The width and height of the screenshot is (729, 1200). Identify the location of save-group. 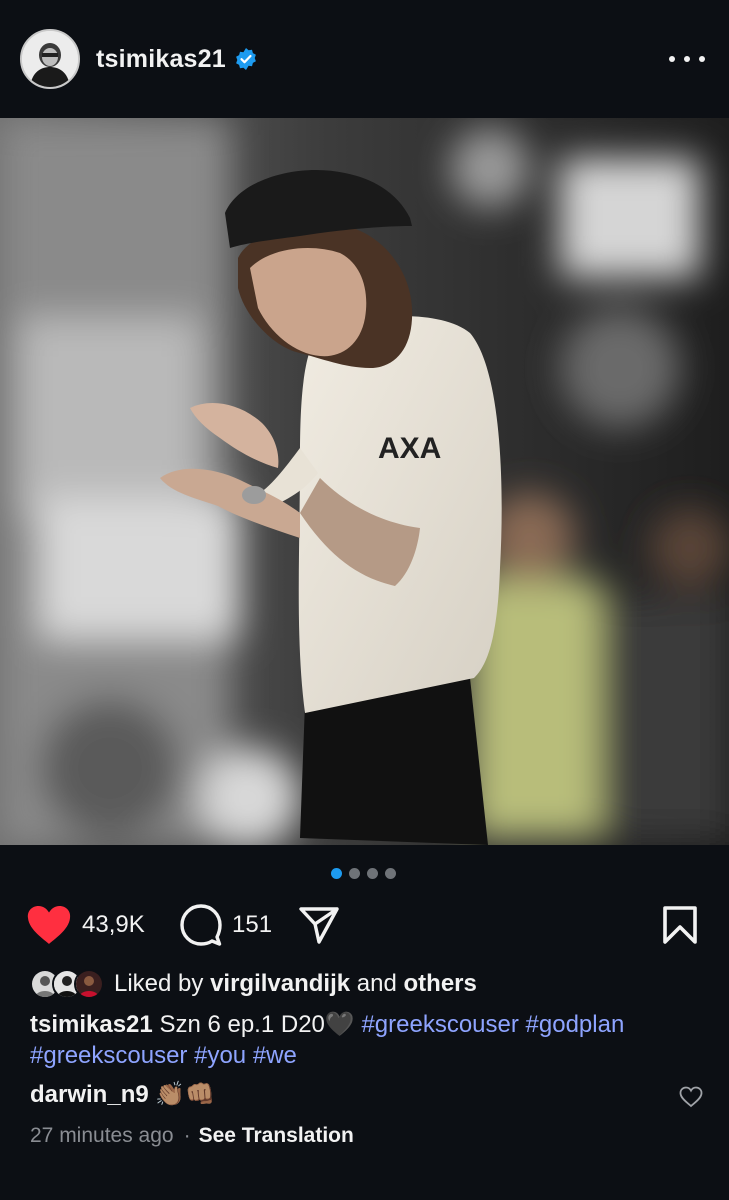
(680, 925).